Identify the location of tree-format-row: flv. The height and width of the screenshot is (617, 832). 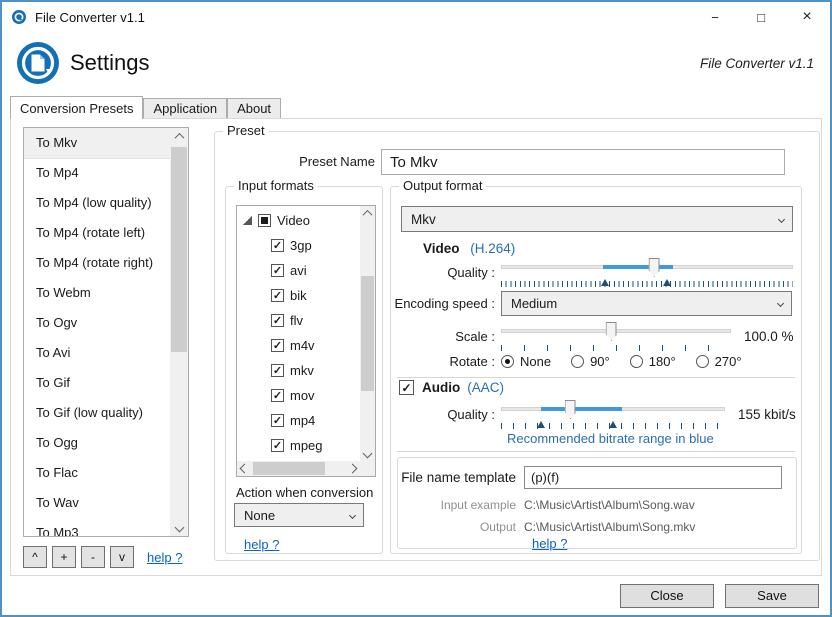
(298, 320).